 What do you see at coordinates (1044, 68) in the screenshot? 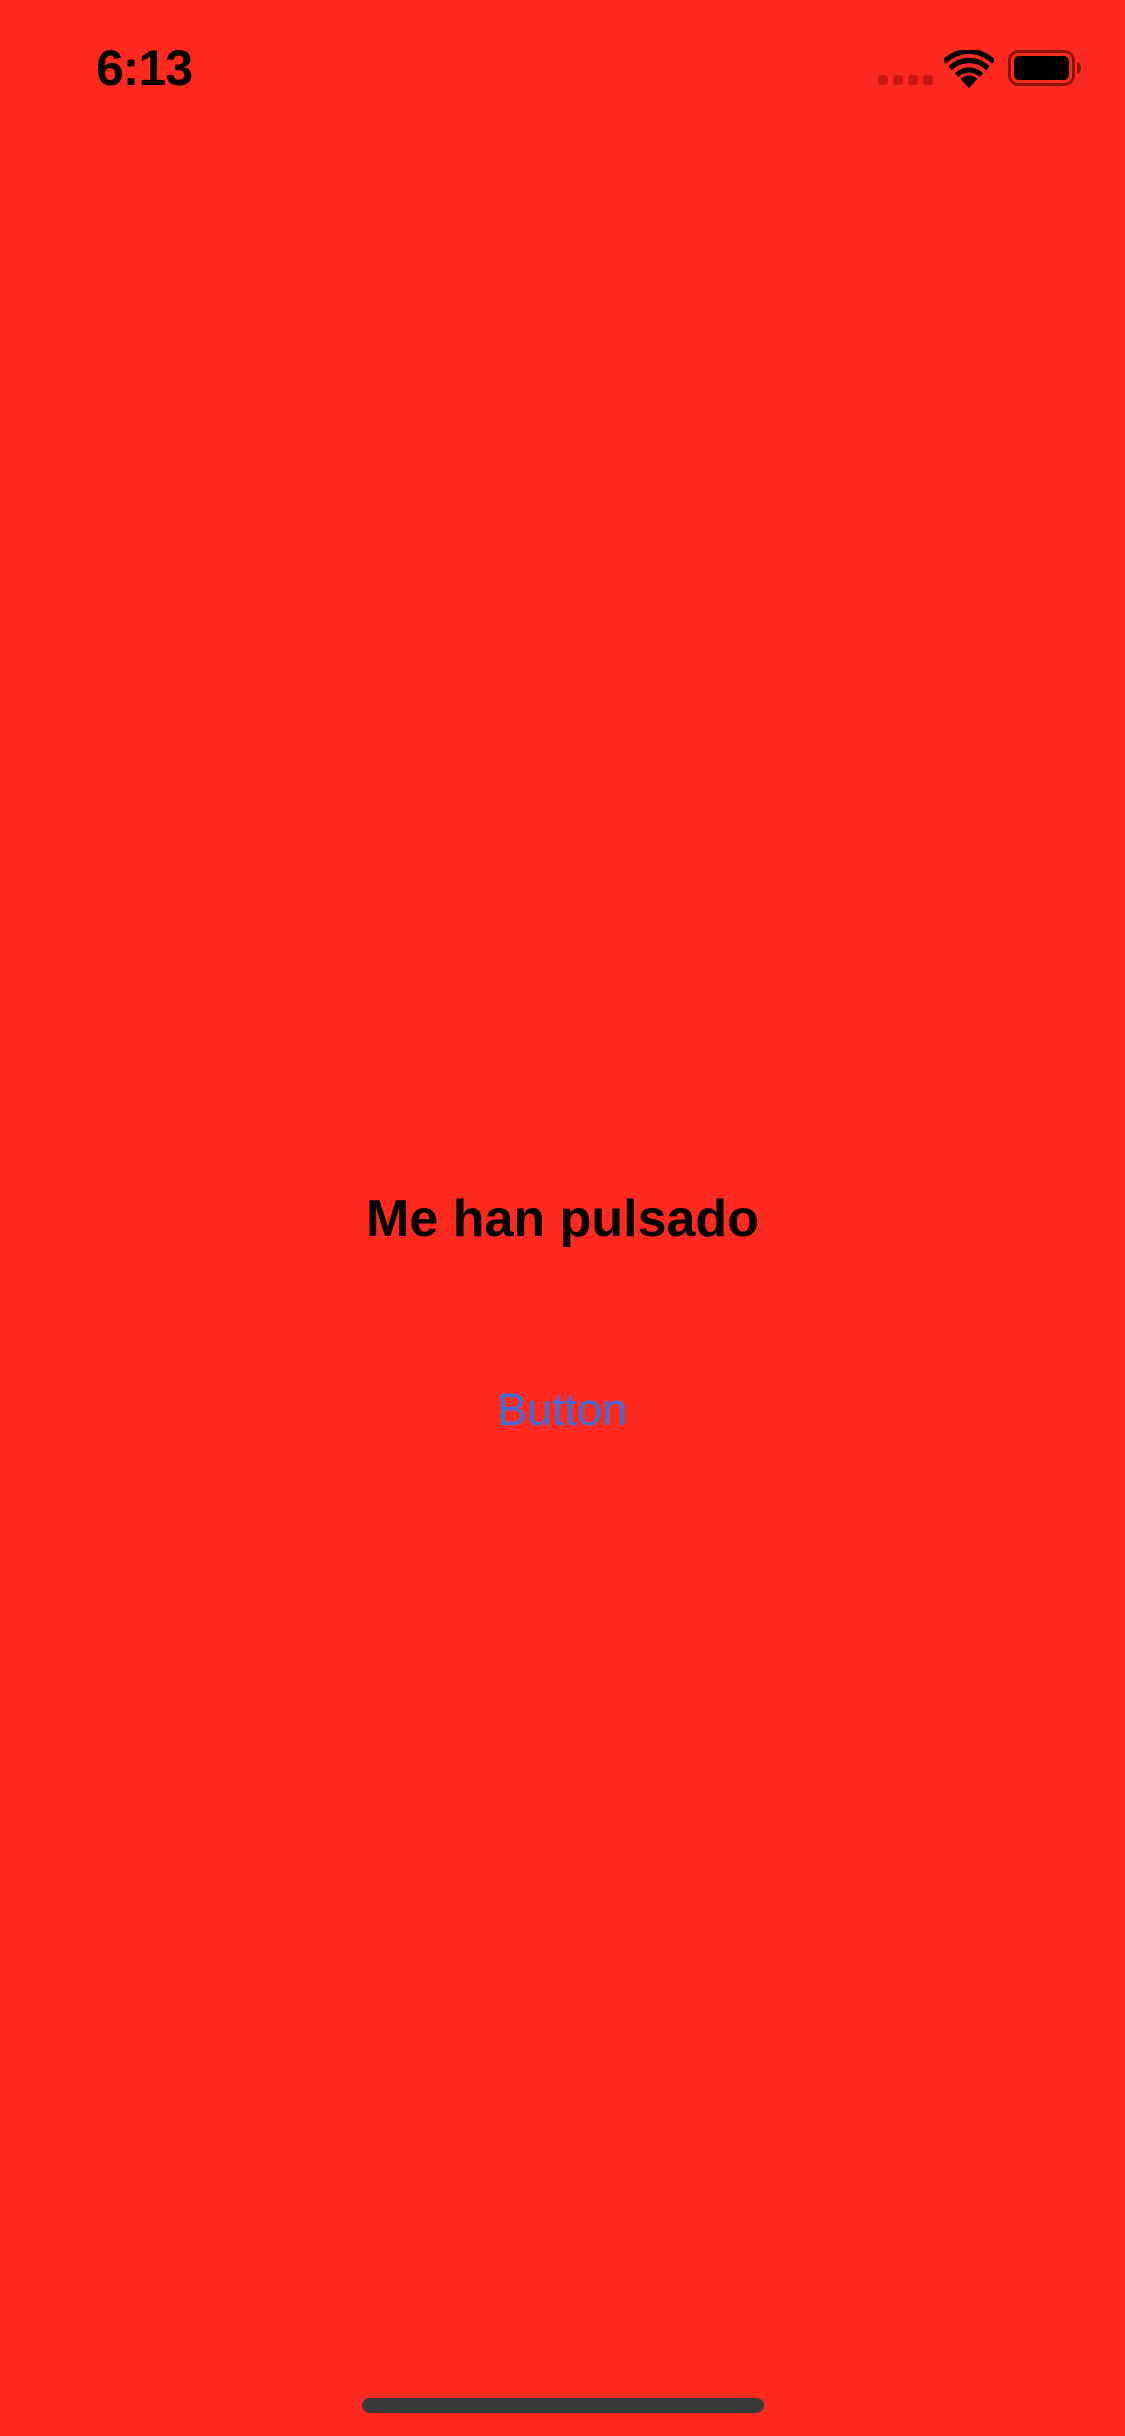
I see `battery-icon` at bounding box center [1044, 68].